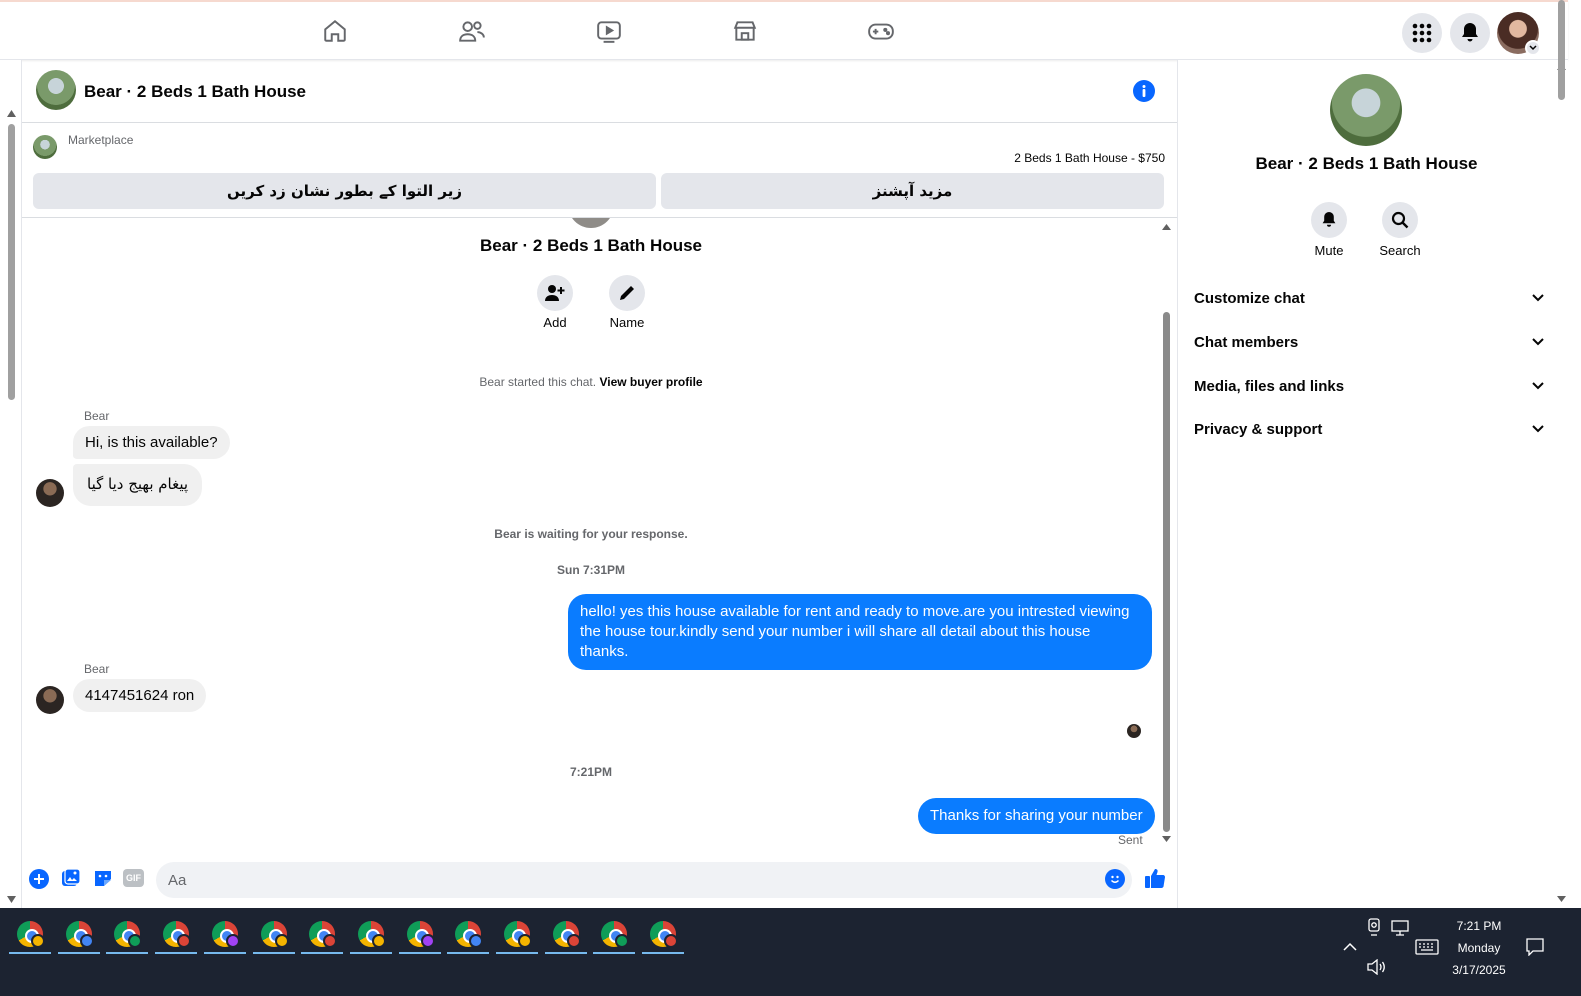  What do you see at coordinates (644, 880) in the screenshot?
I see `message-input` at bounding box center [644, 880].